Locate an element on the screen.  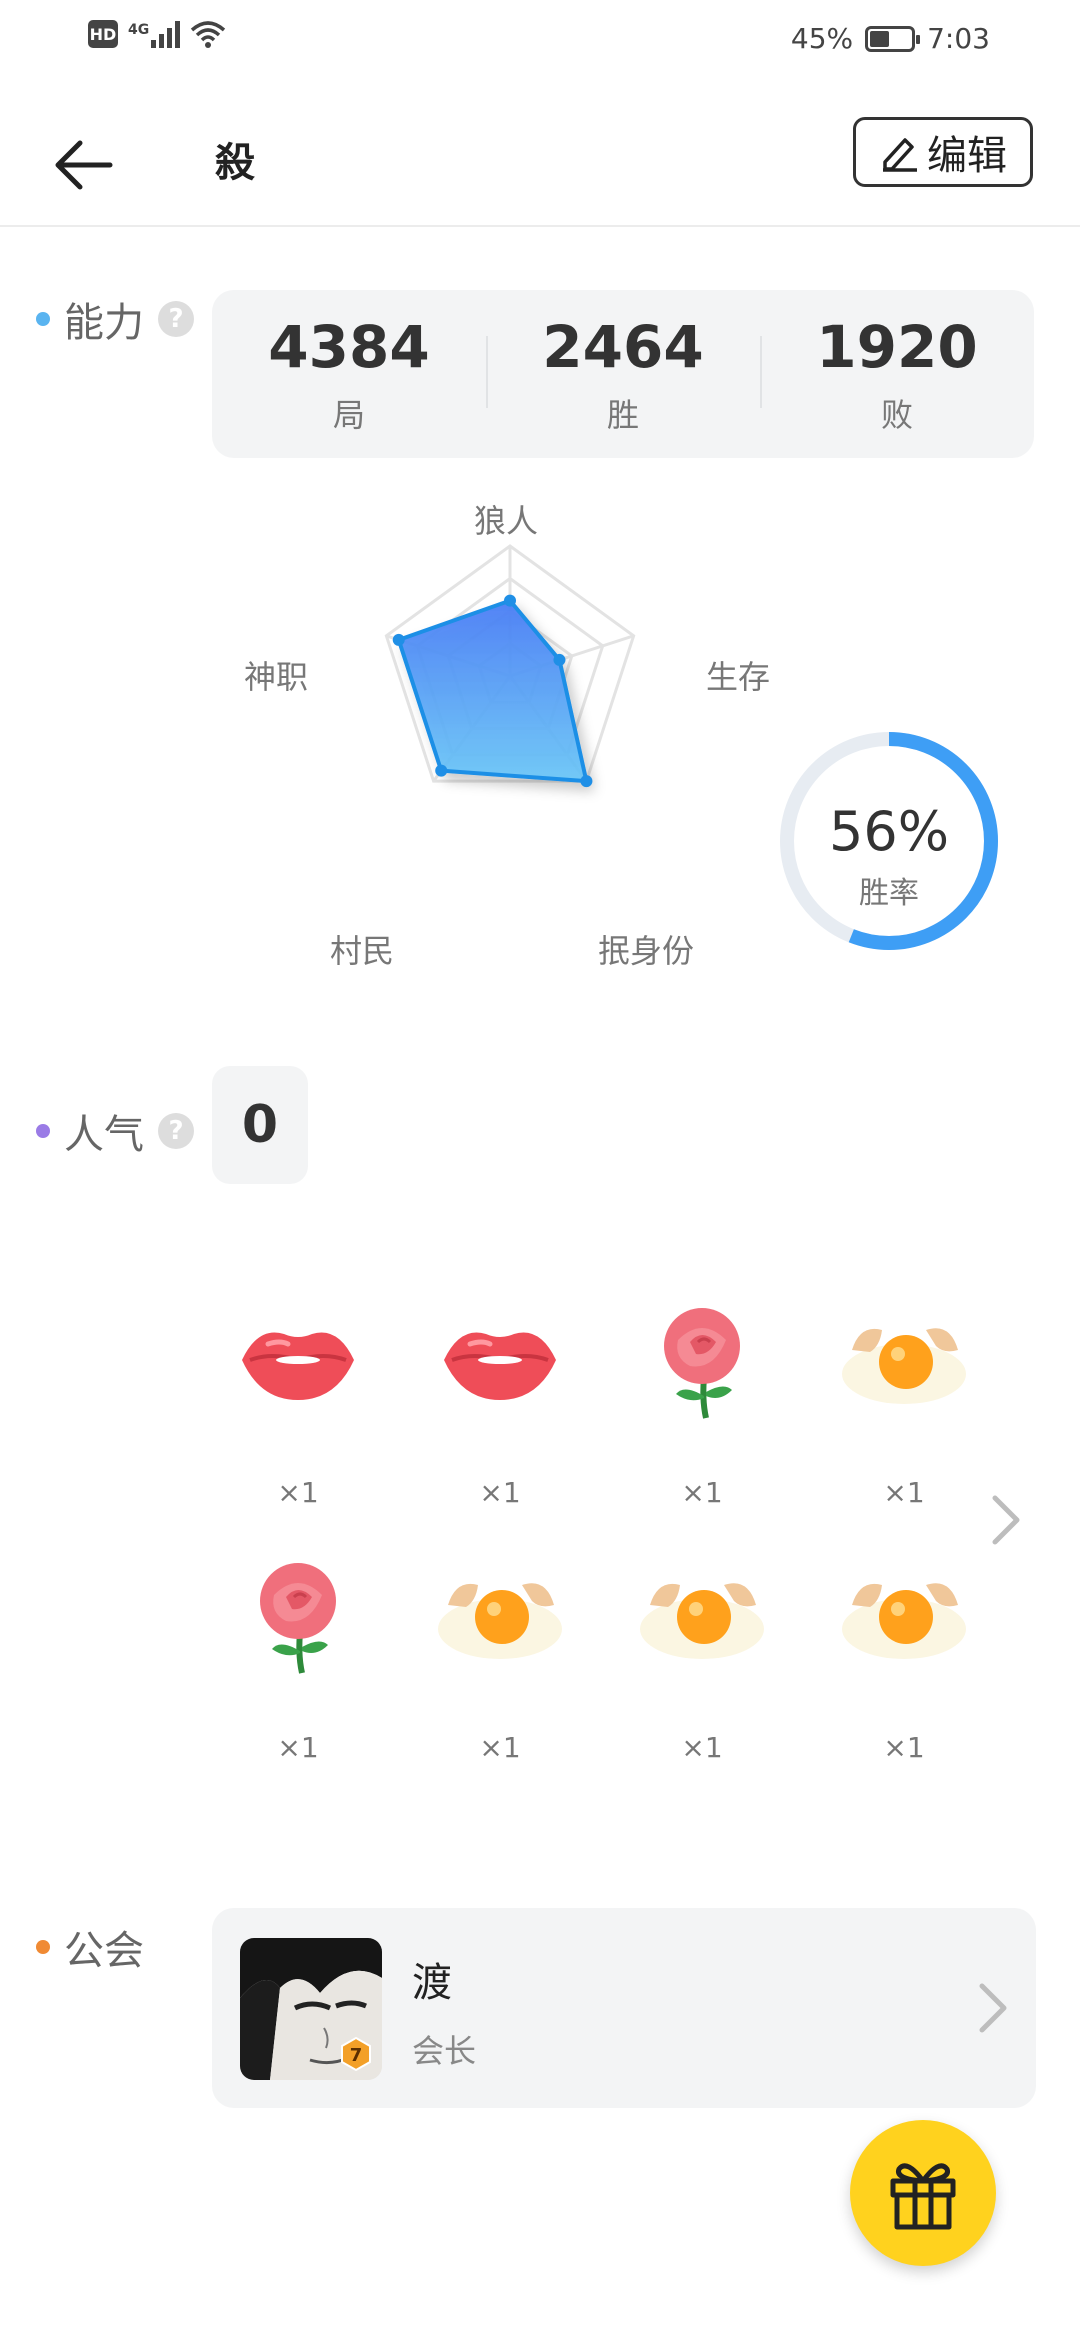
win-rate-ring: 56% 胜率 is located at coordinates (889, 841).